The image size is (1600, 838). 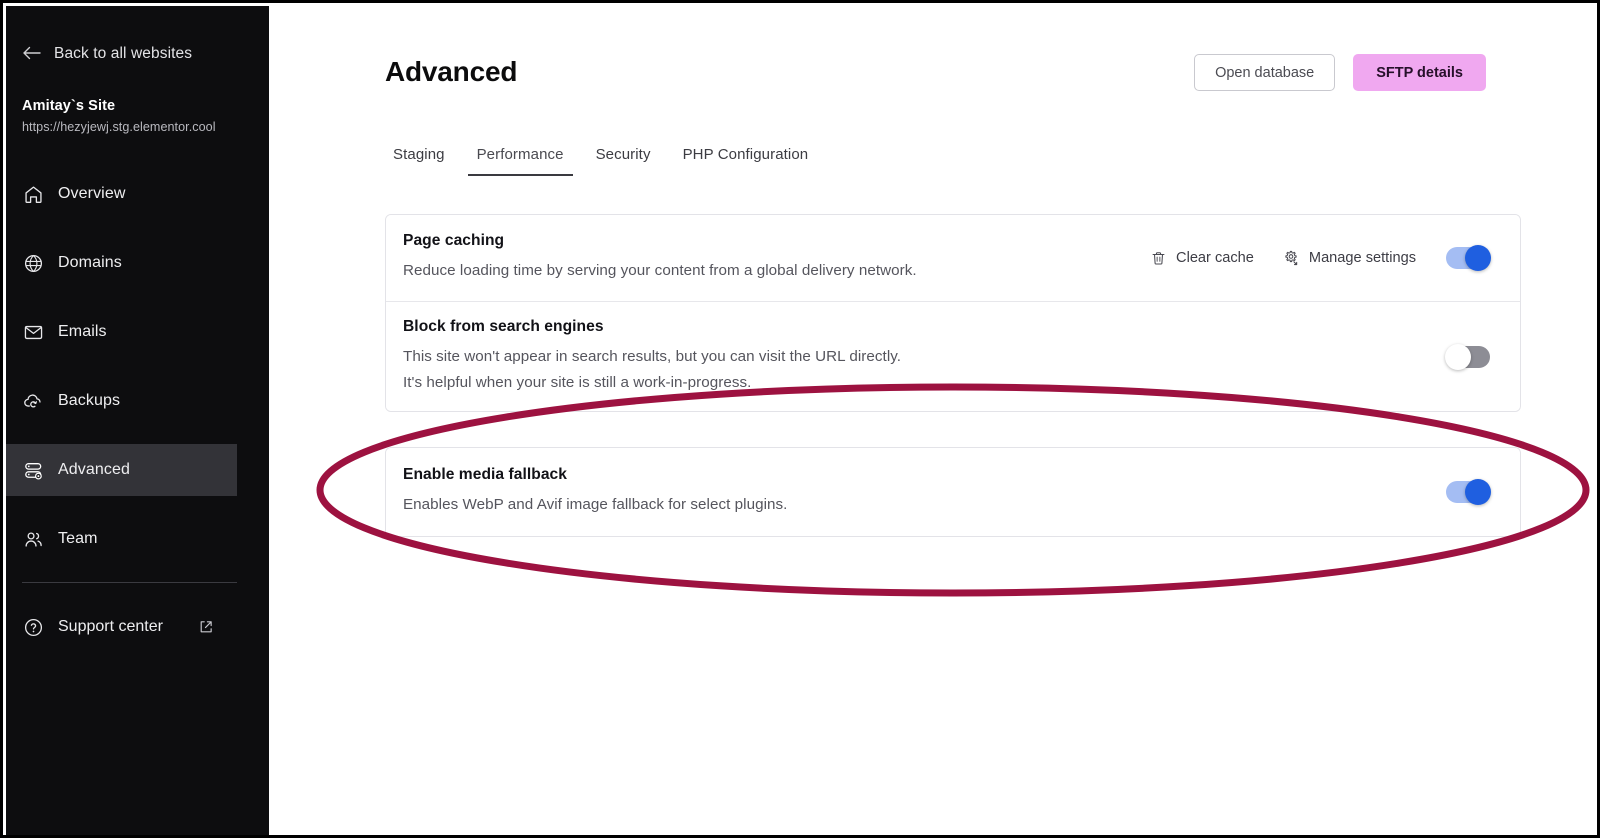 I want to click on setting-actions: Clear cache Manage settings, so click(x=1283, y=258).